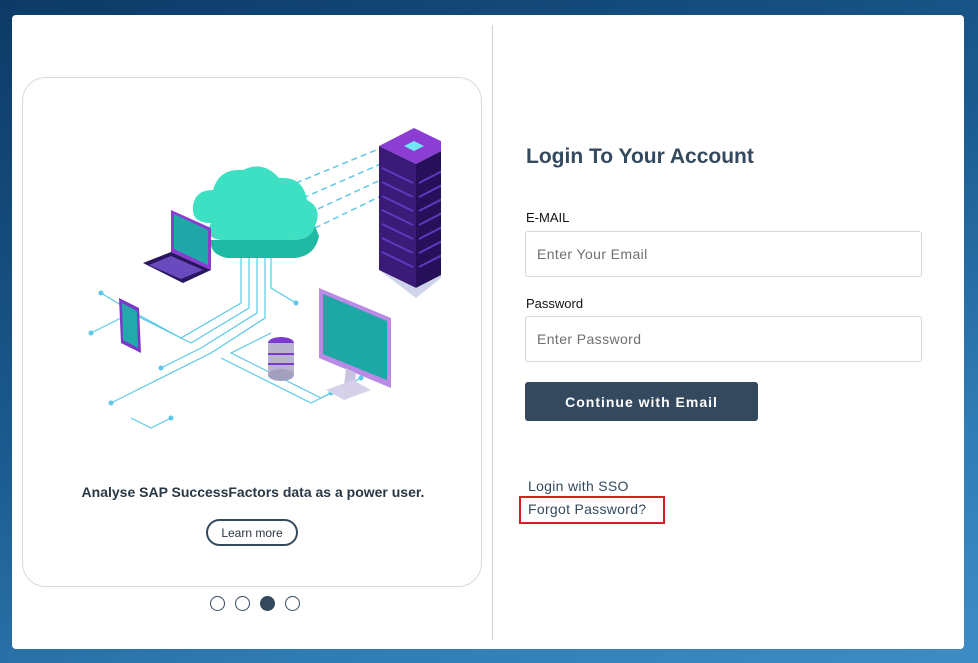  Describe the element at coordinates (130, 325) in the screenshot. I see `tablet-icon` at that location.